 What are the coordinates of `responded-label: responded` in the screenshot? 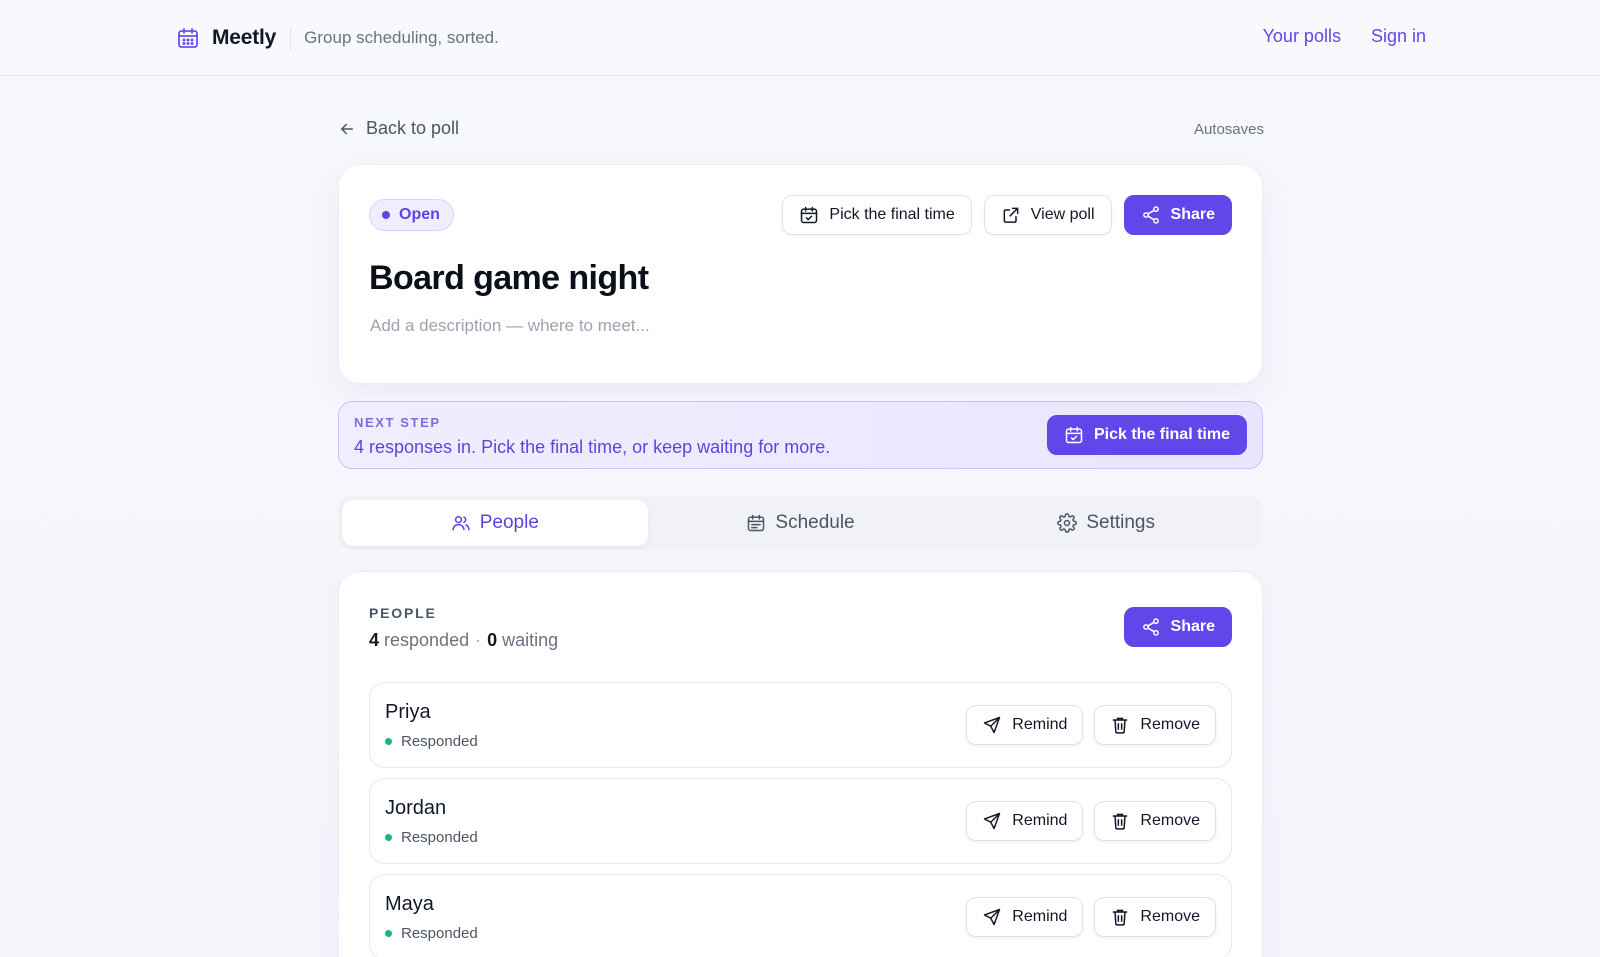 It's located at (427, 640).